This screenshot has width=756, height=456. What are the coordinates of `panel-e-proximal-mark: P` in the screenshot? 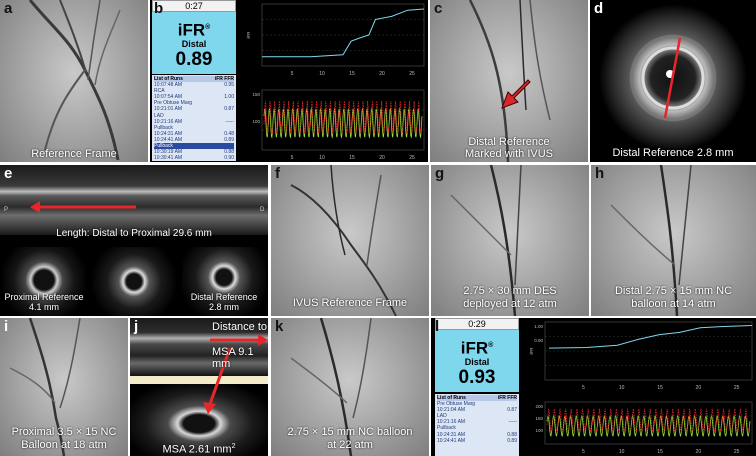 It's located at (6, 210).